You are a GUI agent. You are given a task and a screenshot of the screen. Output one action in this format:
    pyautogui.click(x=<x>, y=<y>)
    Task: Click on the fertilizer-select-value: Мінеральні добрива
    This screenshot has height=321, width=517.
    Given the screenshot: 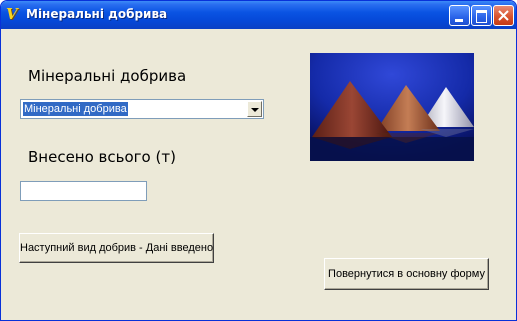 What is the action you would take?
    pyautogui.click(x=75, y=109)
    